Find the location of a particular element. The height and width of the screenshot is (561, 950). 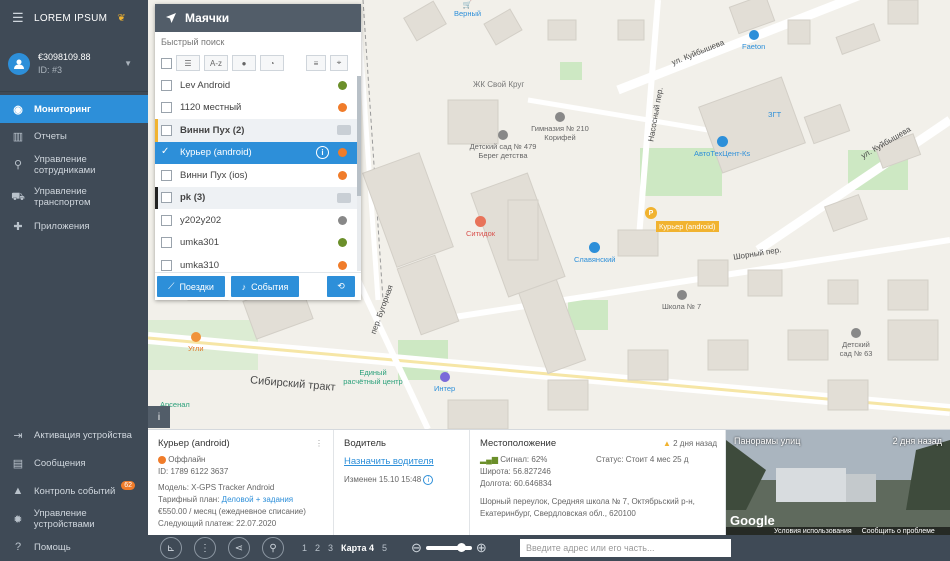

poi-citydoc: Ситидок is located at coordinates (480, 227).